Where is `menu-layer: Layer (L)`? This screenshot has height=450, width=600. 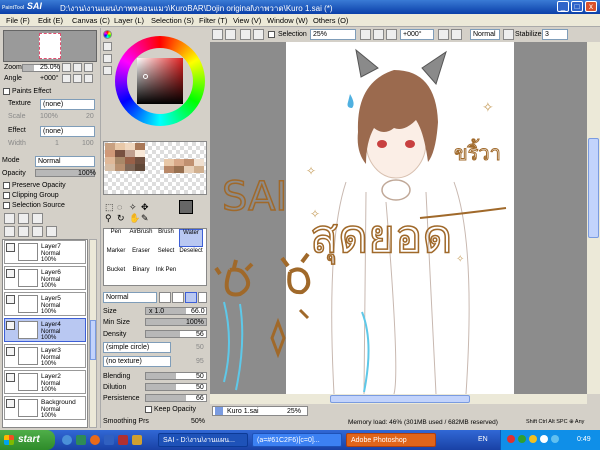
menu-layer: Layer (L) is located at coordinates (129, 20).